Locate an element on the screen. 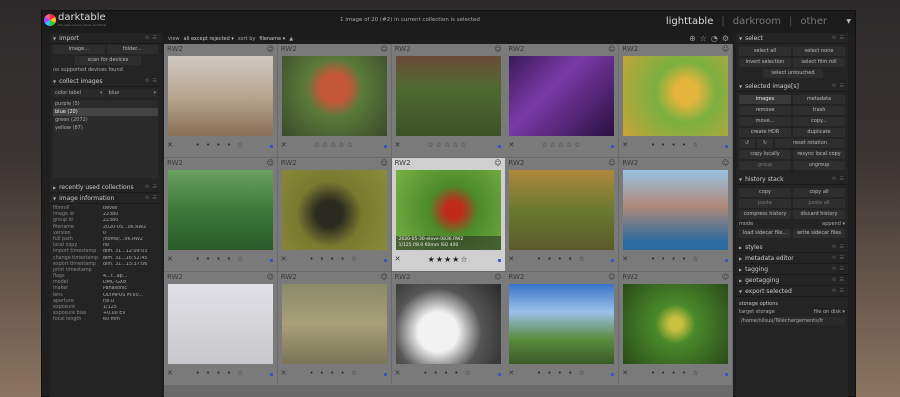 This screenshot has height=397, width=900. export-path-input: /home/nilsuu/Téléchargements/fr is located at coordinates (792, 321).